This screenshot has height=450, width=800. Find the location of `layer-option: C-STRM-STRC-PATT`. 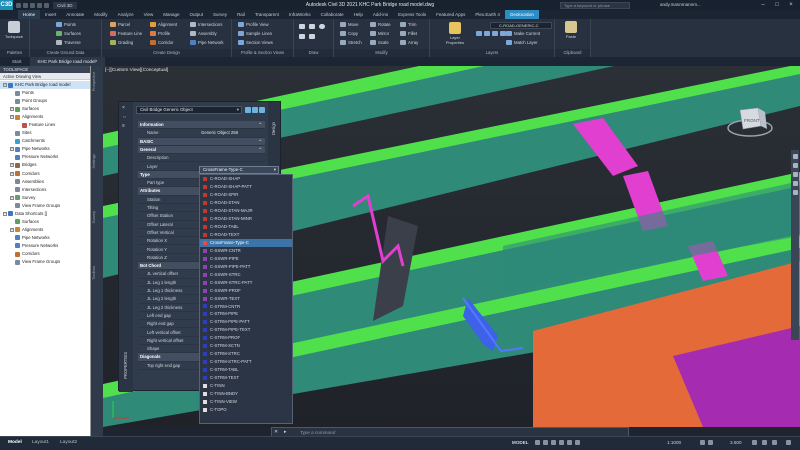

layer-option: C-STRM-STRC-PATT is located at coordinates (246, 362).